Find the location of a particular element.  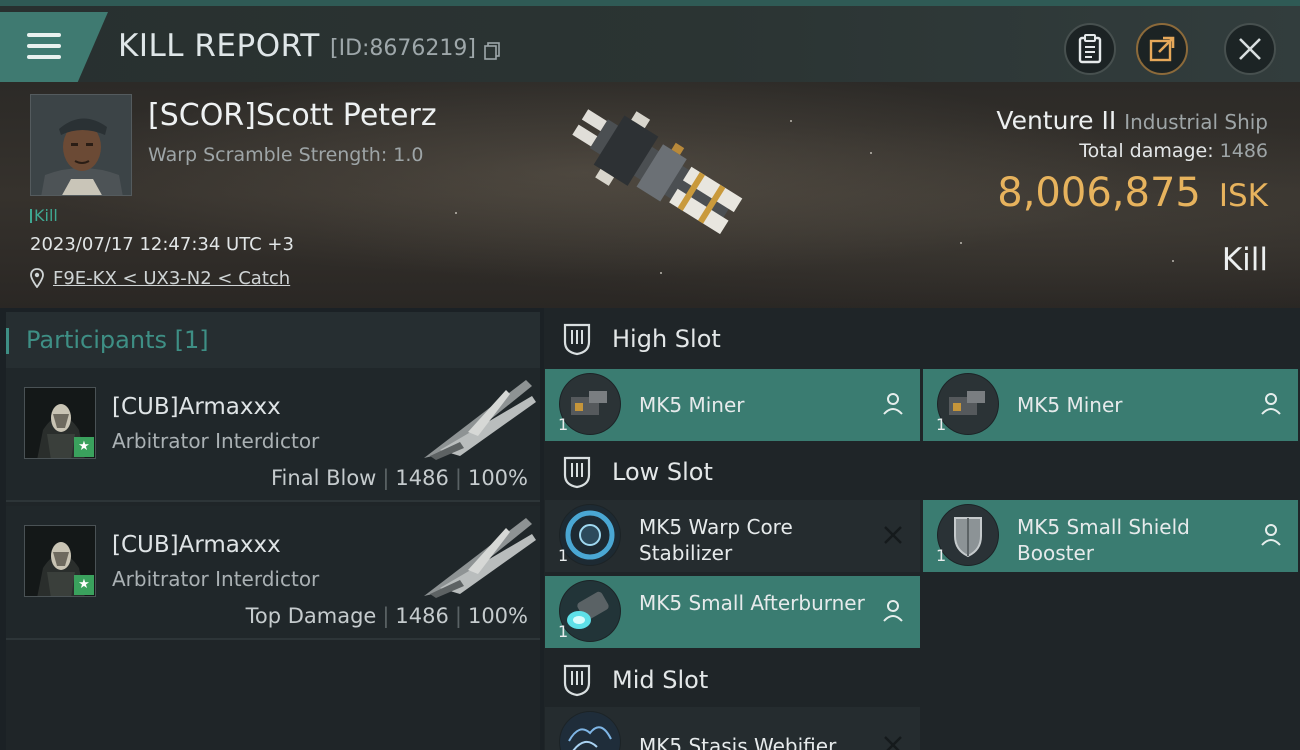

module-name: MK5 Warp Core Stabilizer is located at coordinates (716, 540).